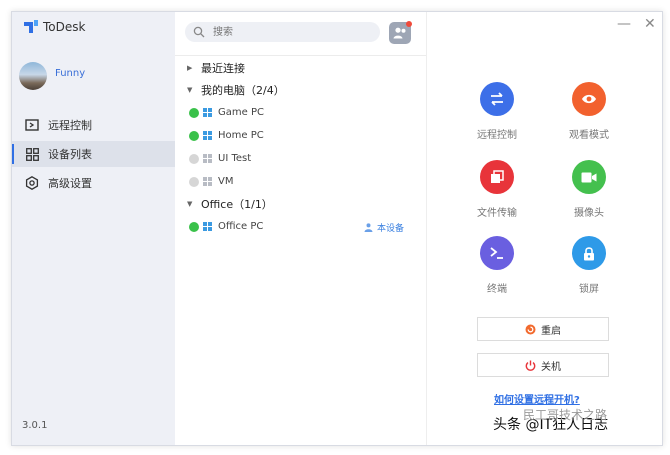  What do you see at coordinates (497, 177) in the screenshot?
I see `file-copy-icon` at bounding box center [497, 177].